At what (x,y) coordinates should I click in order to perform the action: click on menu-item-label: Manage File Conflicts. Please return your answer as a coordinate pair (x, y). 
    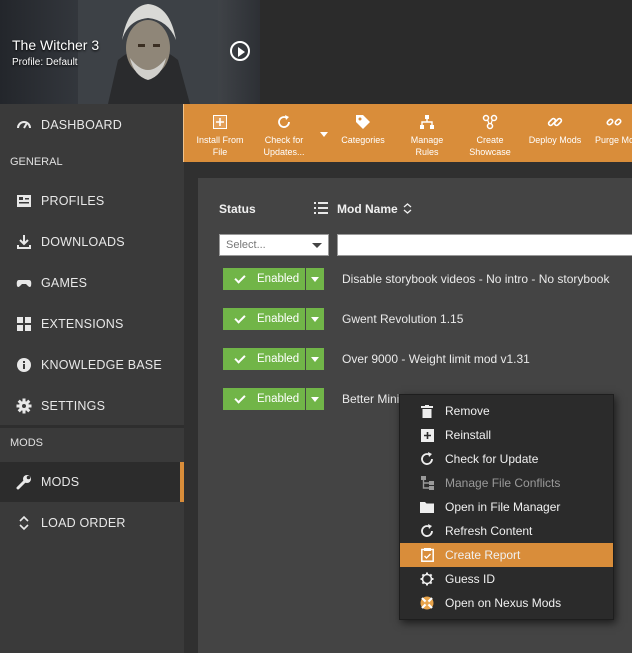
    Looking at the image, I should click on (503, 483).